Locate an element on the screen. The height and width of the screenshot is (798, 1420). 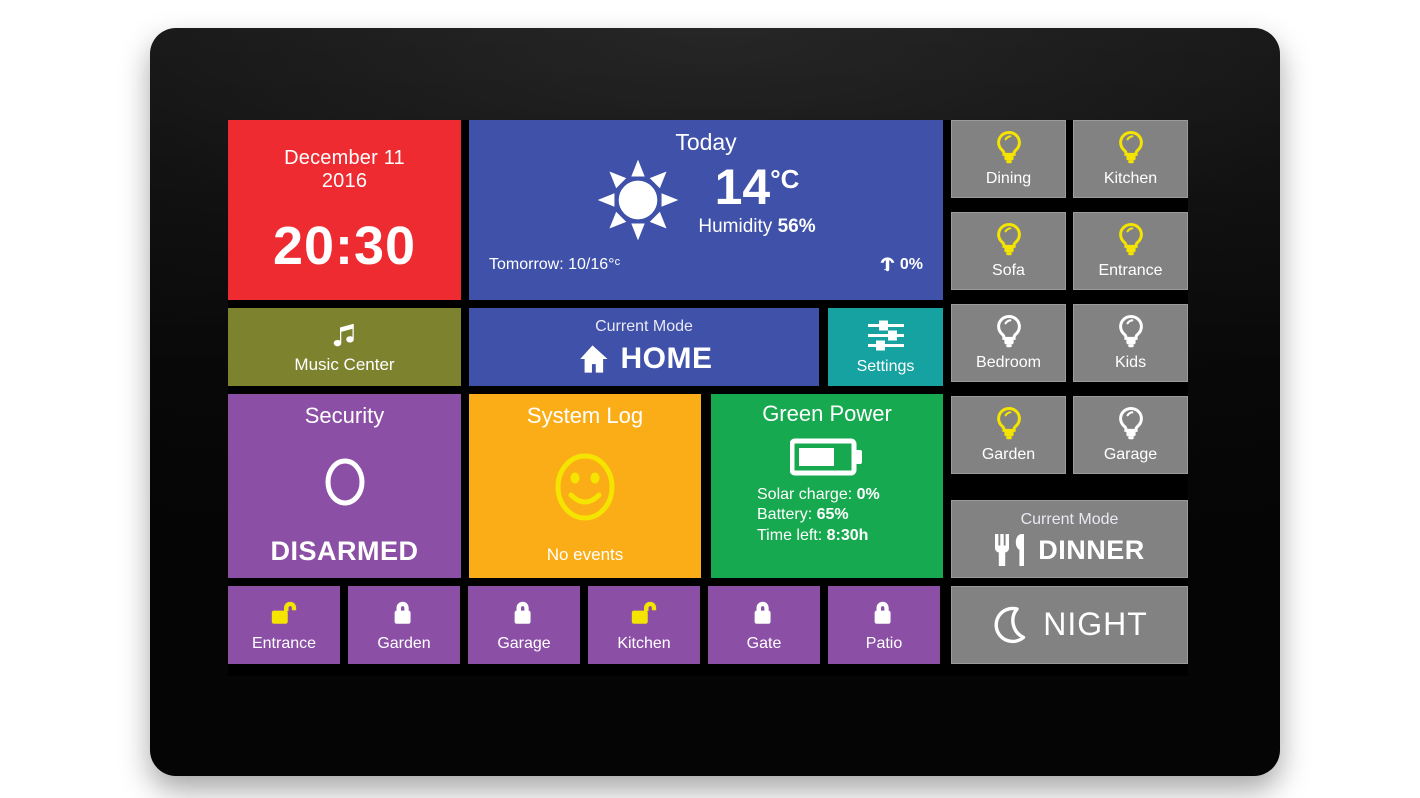
weather-readings: 14°C Humidity 56% is located at coordinates (756, 199).